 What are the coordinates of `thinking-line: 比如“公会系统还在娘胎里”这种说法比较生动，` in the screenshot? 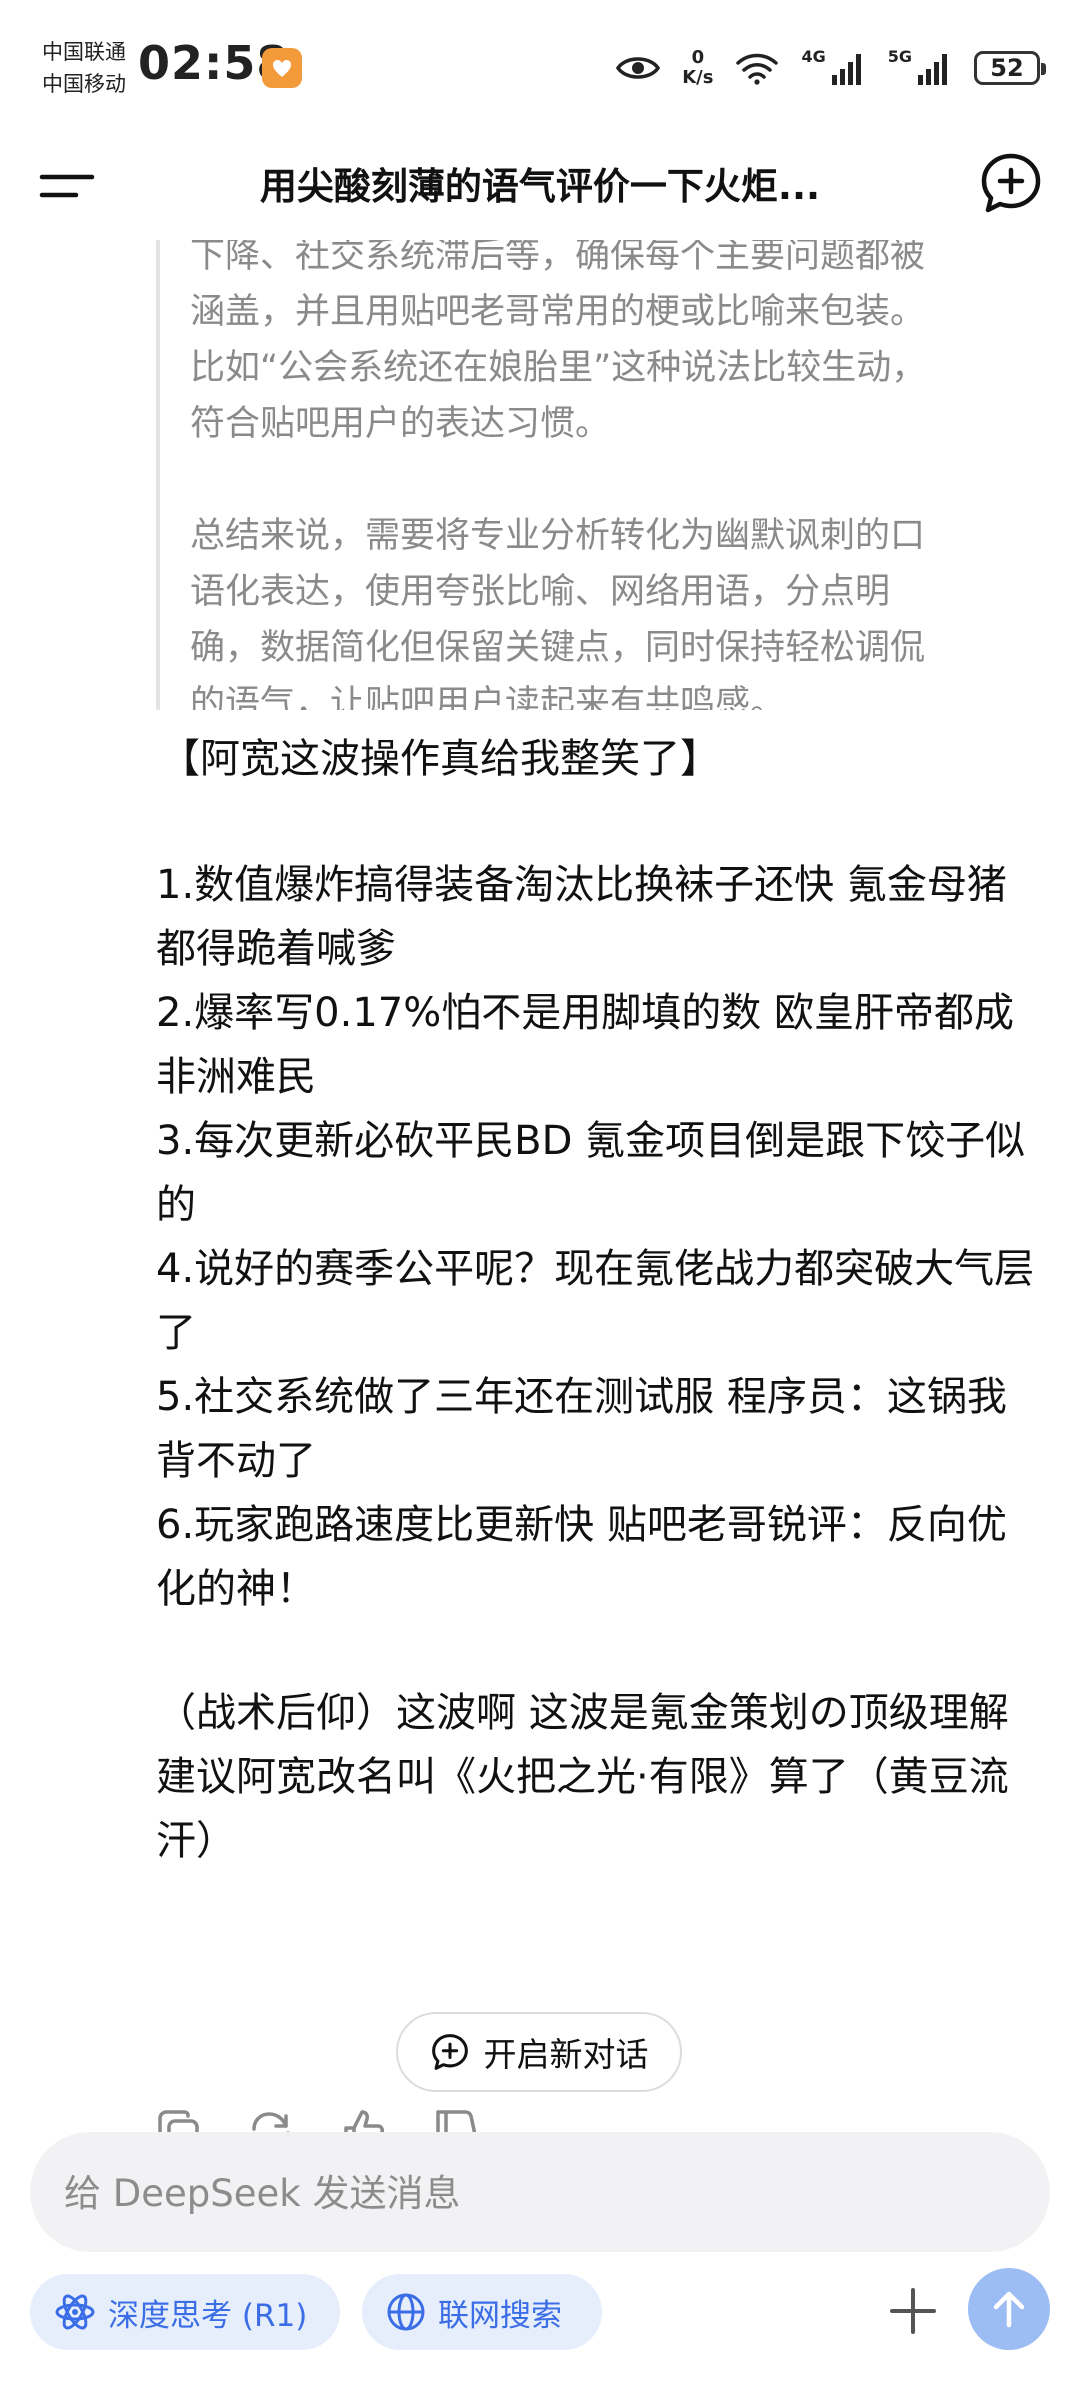 It's located at (558, 368).